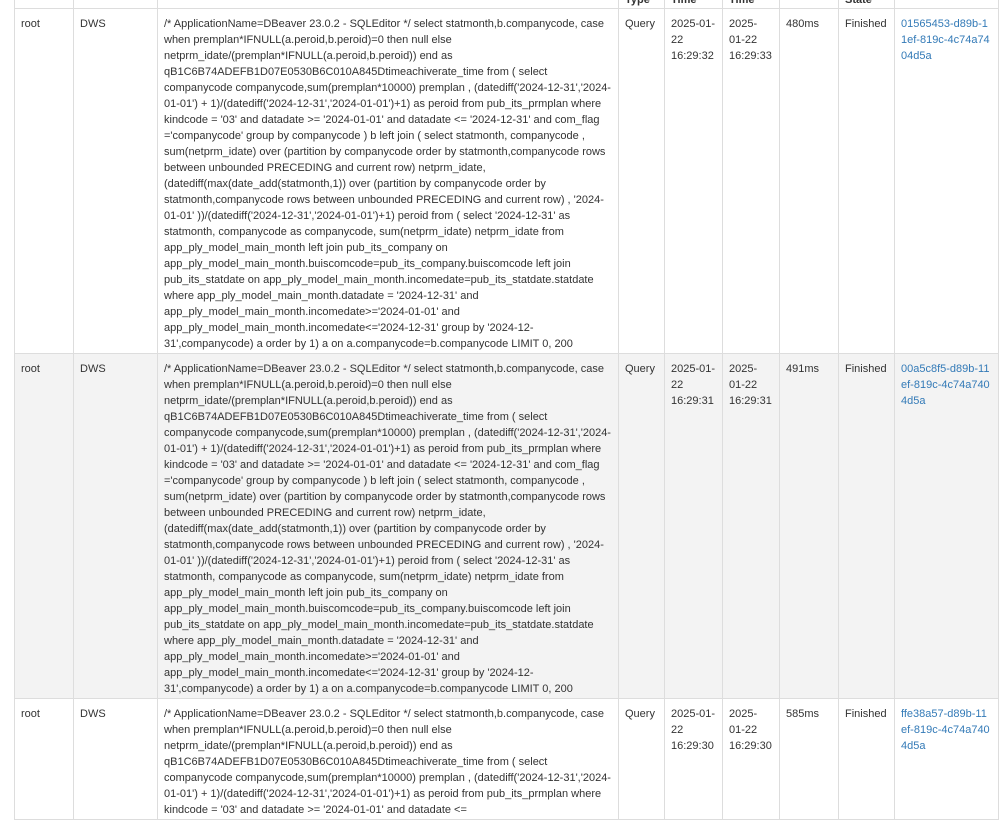 This screenshot has height=831, width=1004. What do you see at coordinates (641, 4) in the screenshot?
I see `header-type: Type` at bounding box center [641, 4].